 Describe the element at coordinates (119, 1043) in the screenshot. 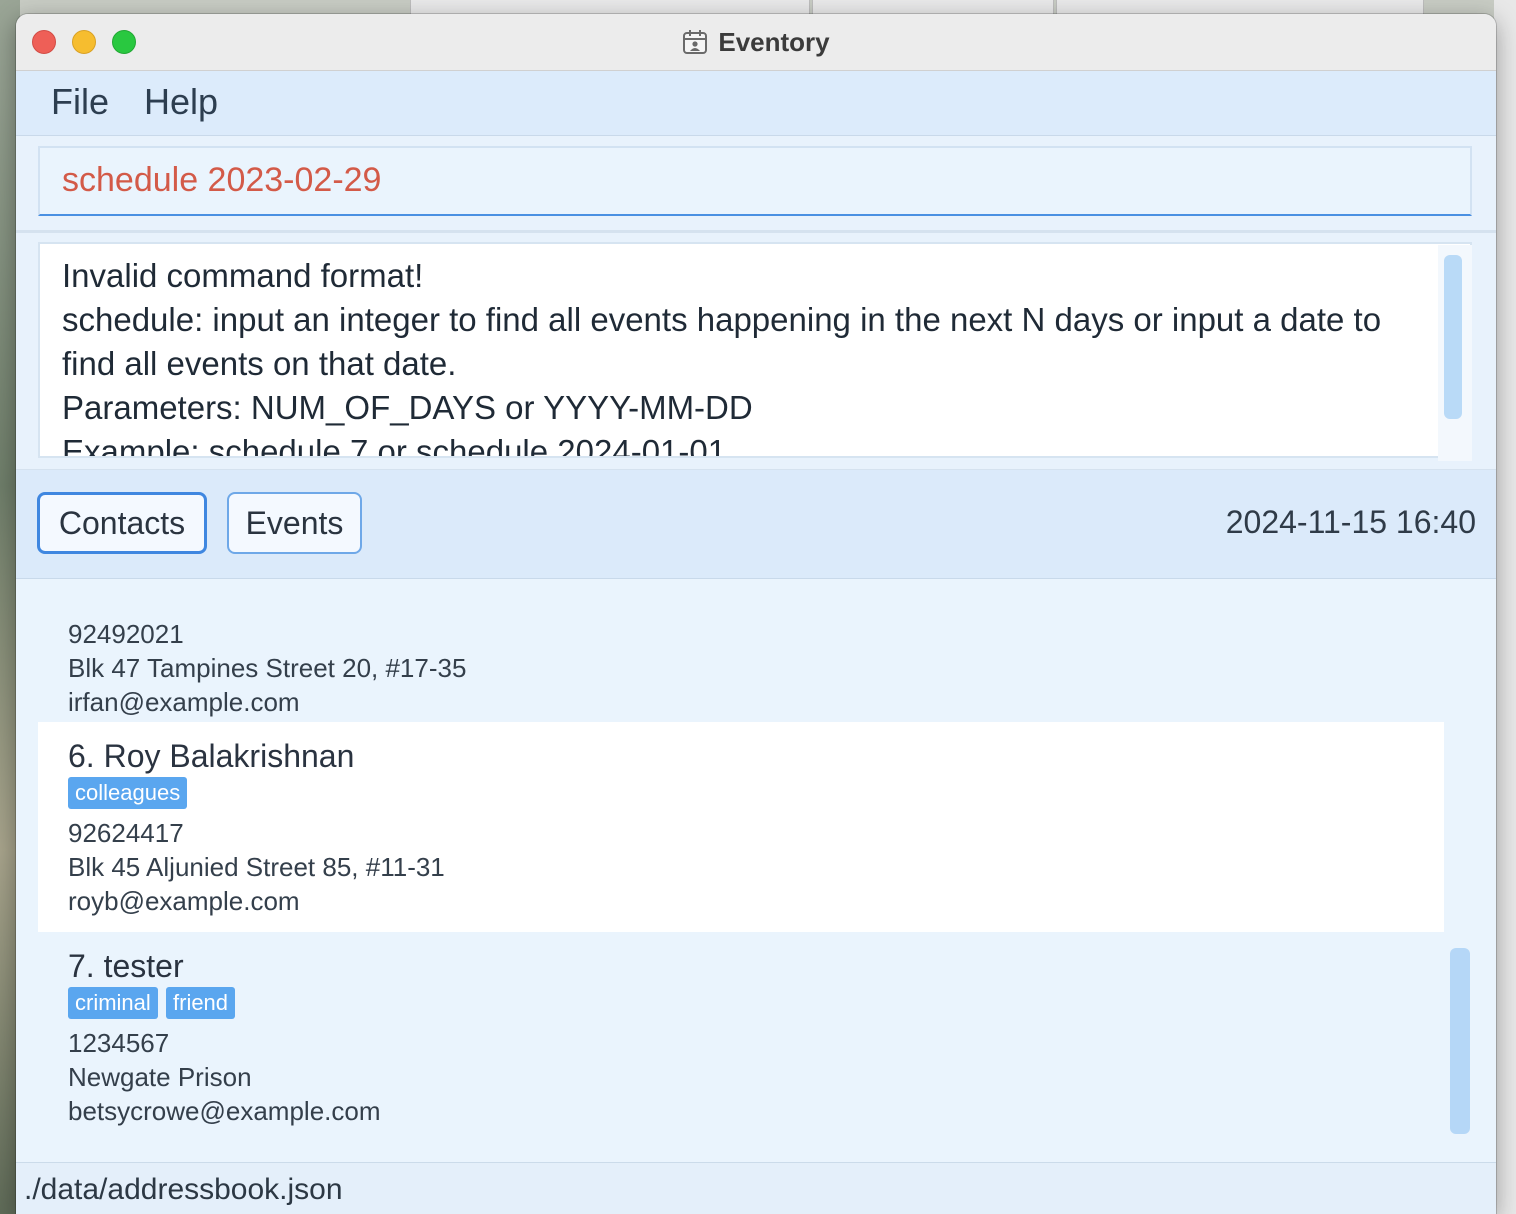

I see `contact-phone: 1234567` at that location.